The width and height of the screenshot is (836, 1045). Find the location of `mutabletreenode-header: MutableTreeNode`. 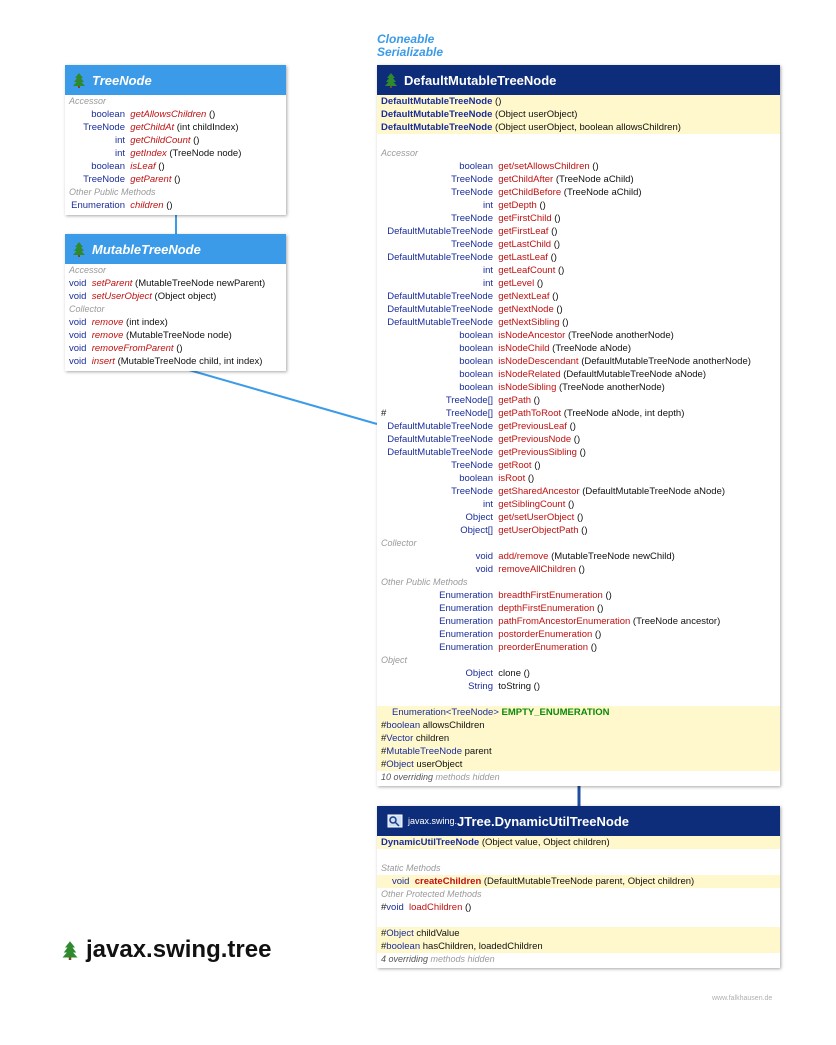

mutabletreenode-header: MutableTreeNode is located at coordinates (175, 249).